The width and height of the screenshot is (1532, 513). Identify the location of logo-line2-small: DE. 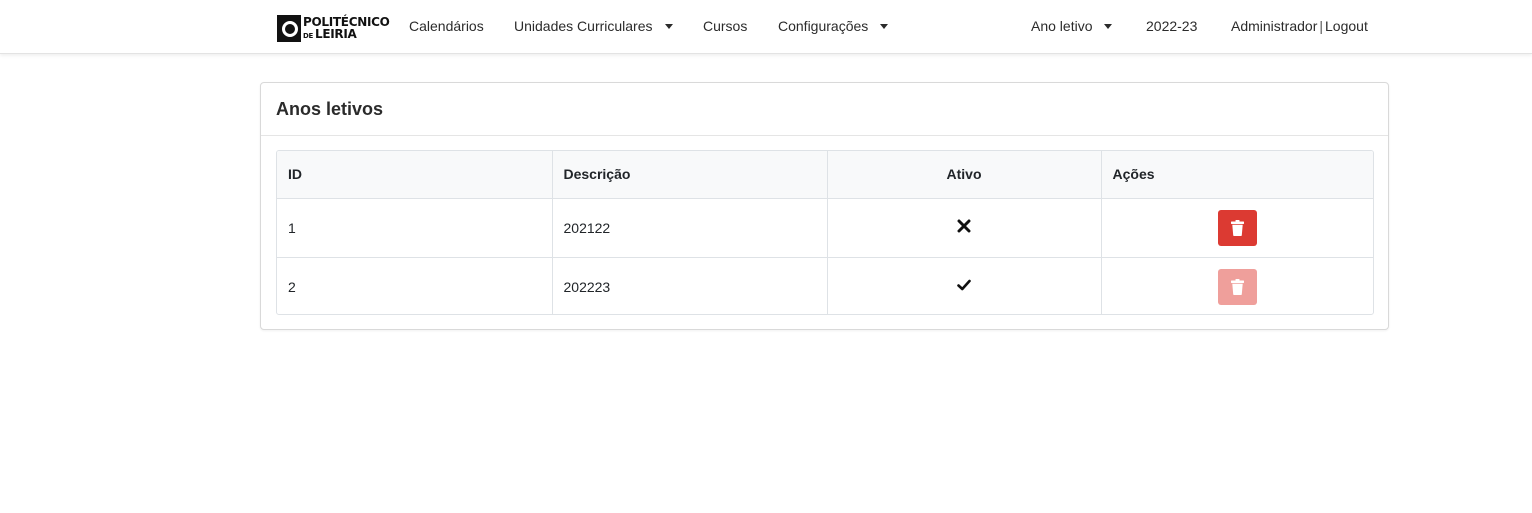
(308, 35).